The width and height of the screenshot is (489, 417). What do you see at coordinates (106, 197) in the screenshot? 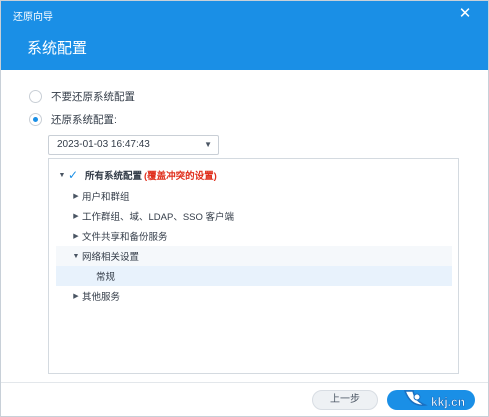
I see `tree-item-label: 用户和群组` at bounding box center [106, 197].